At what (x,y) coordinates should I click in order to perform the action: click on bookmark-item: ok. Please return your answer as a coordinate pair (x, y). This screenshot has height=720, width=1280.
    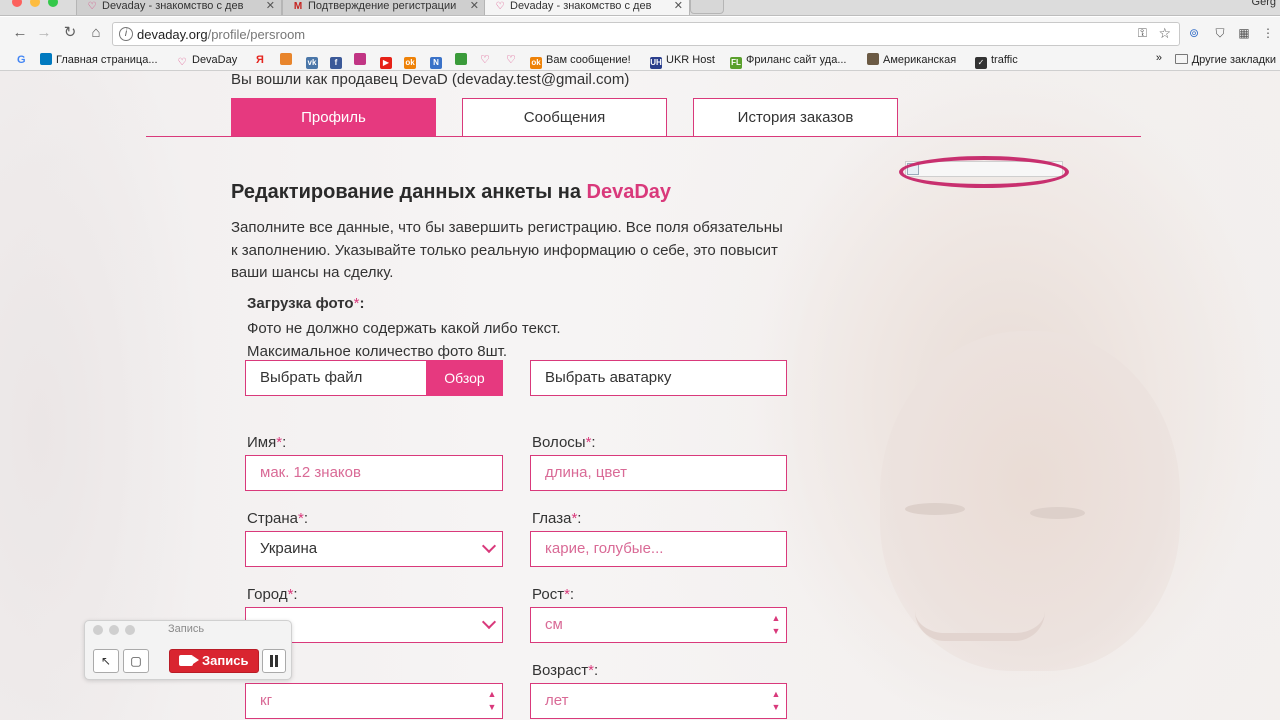
    Looking at the image, I should click on (412, 60).